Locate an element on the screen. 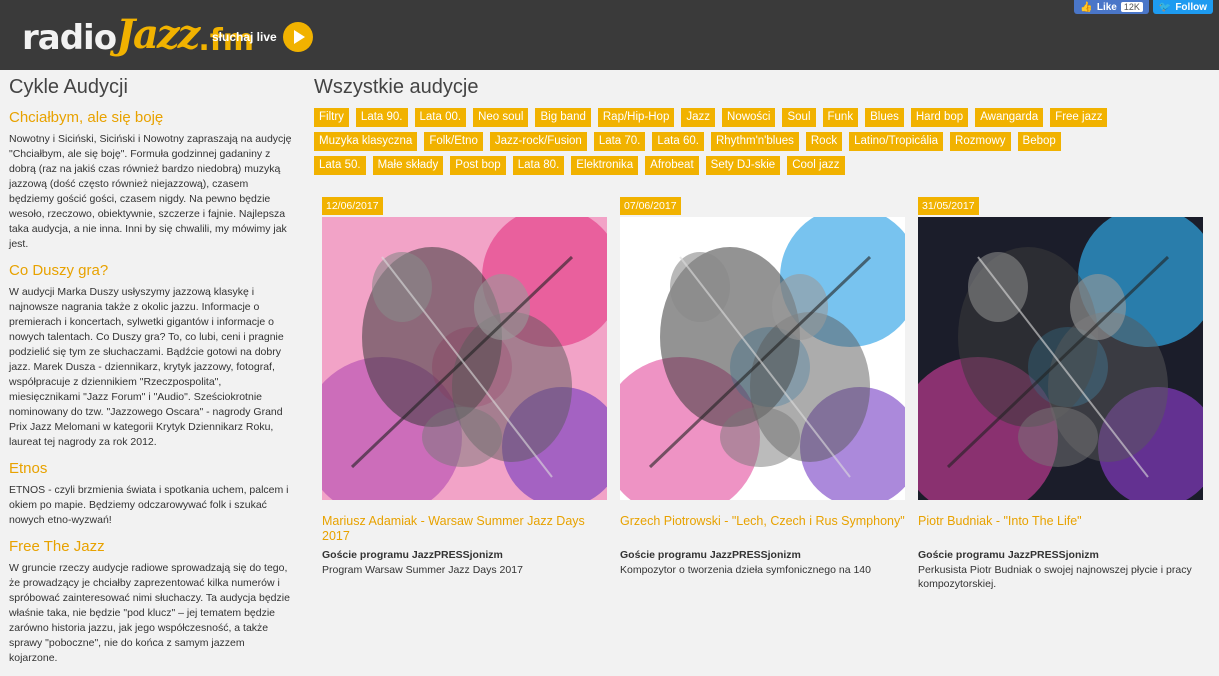 This screenshot has width=1219, height=676. cycle-title-link: Etnos is located at coordinates (151, 468).